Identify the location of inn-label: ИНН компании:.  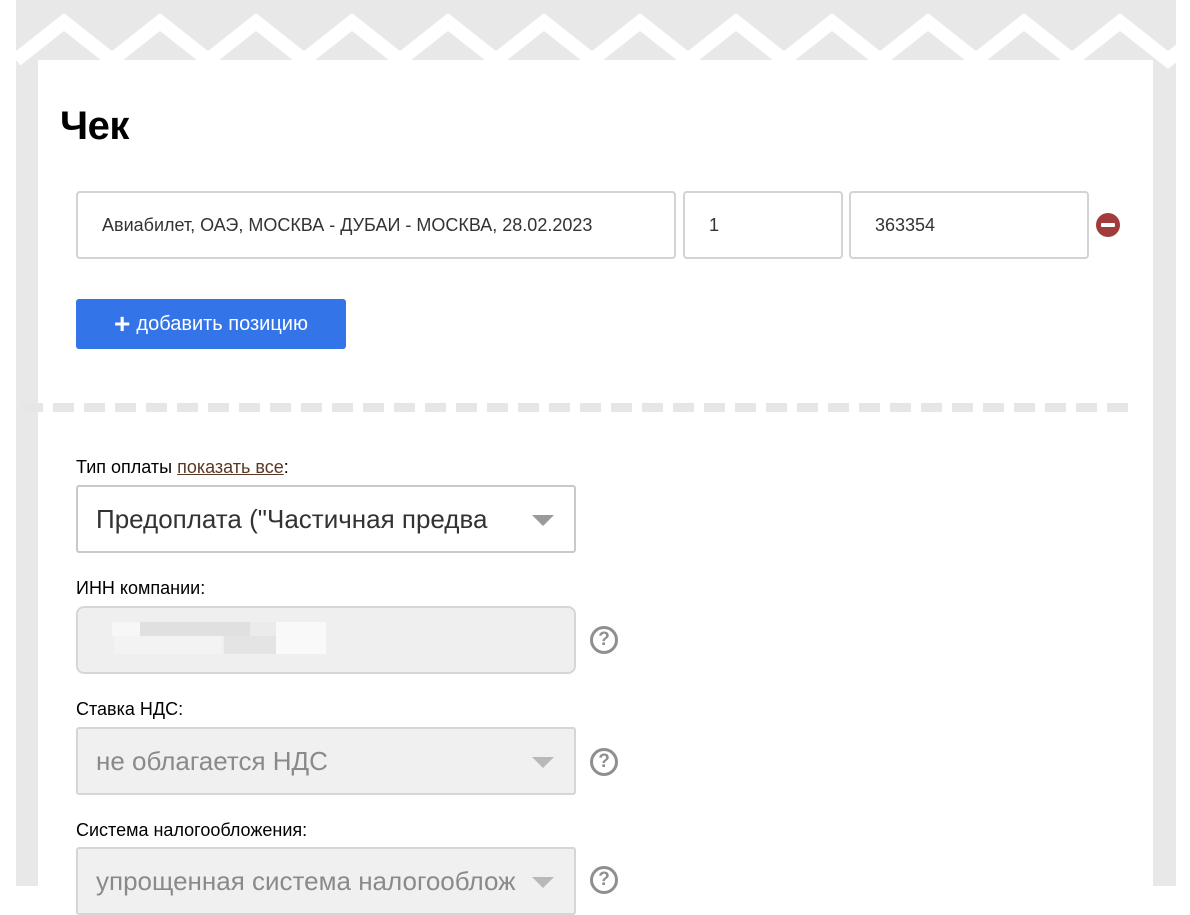
(141, 588).